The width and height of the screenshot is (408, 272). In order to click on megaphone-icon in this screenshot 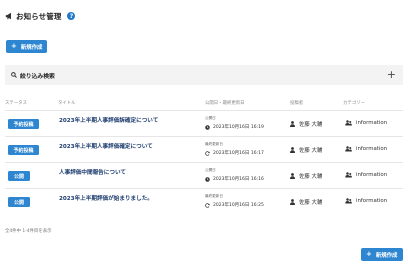, I will do `click(8, 16)`.